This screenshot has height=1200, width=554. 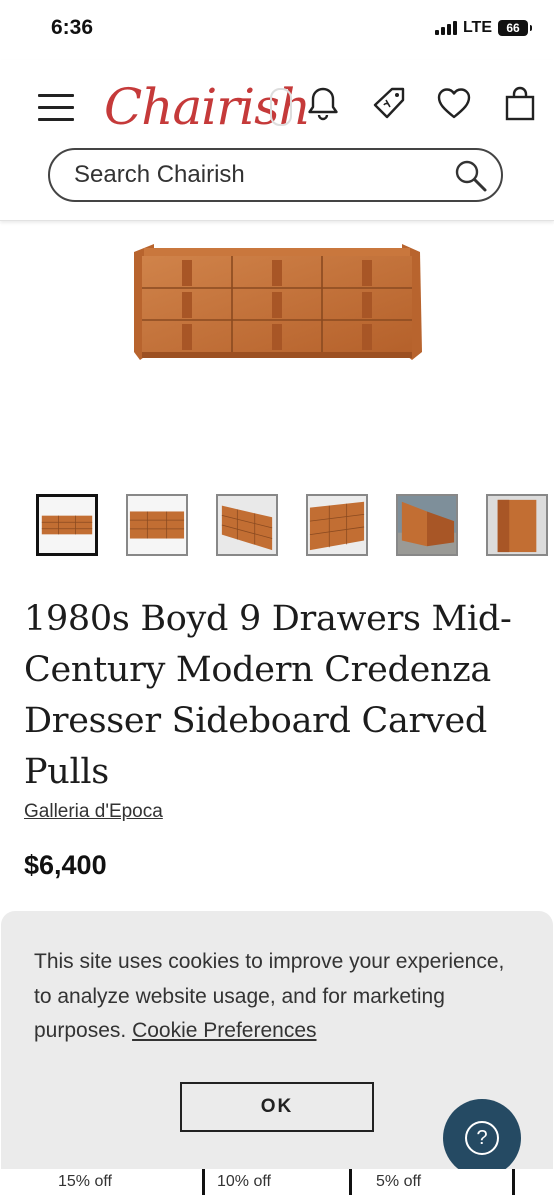 I want to click on status-bar: 6:36 LTE 66, so click(x=277, y=30).